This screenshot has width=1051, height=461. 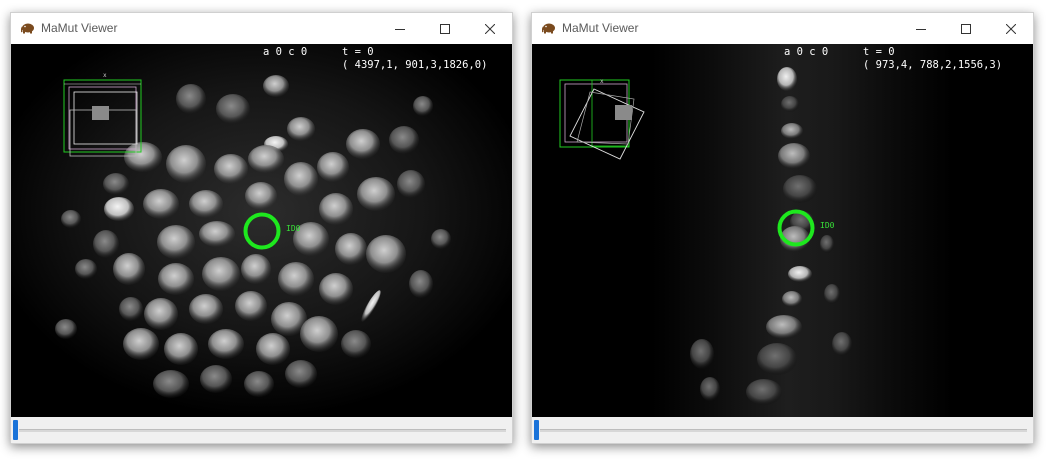 I want to click on mouse-coordinates: ( 973,4, 788,2,1556,3), so click(x=933, y=65).